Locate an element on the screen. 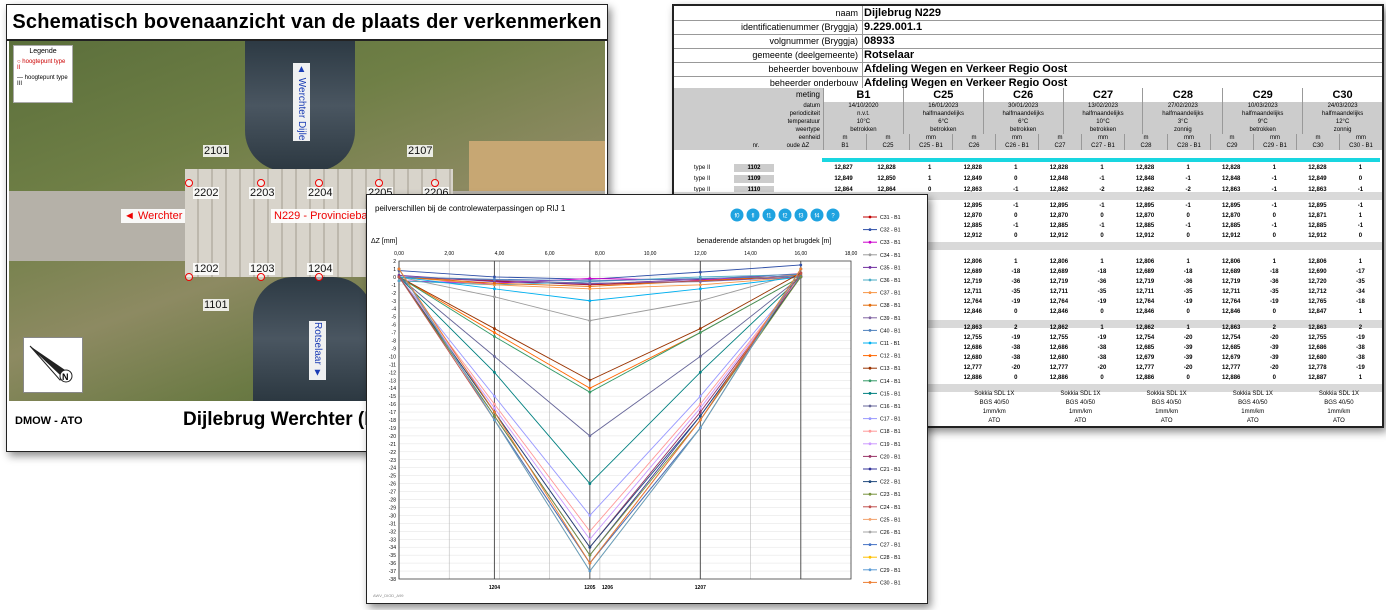 The image size is (1386, 610). legend-label: C33 - B1 is located at coordinates (890, 243).